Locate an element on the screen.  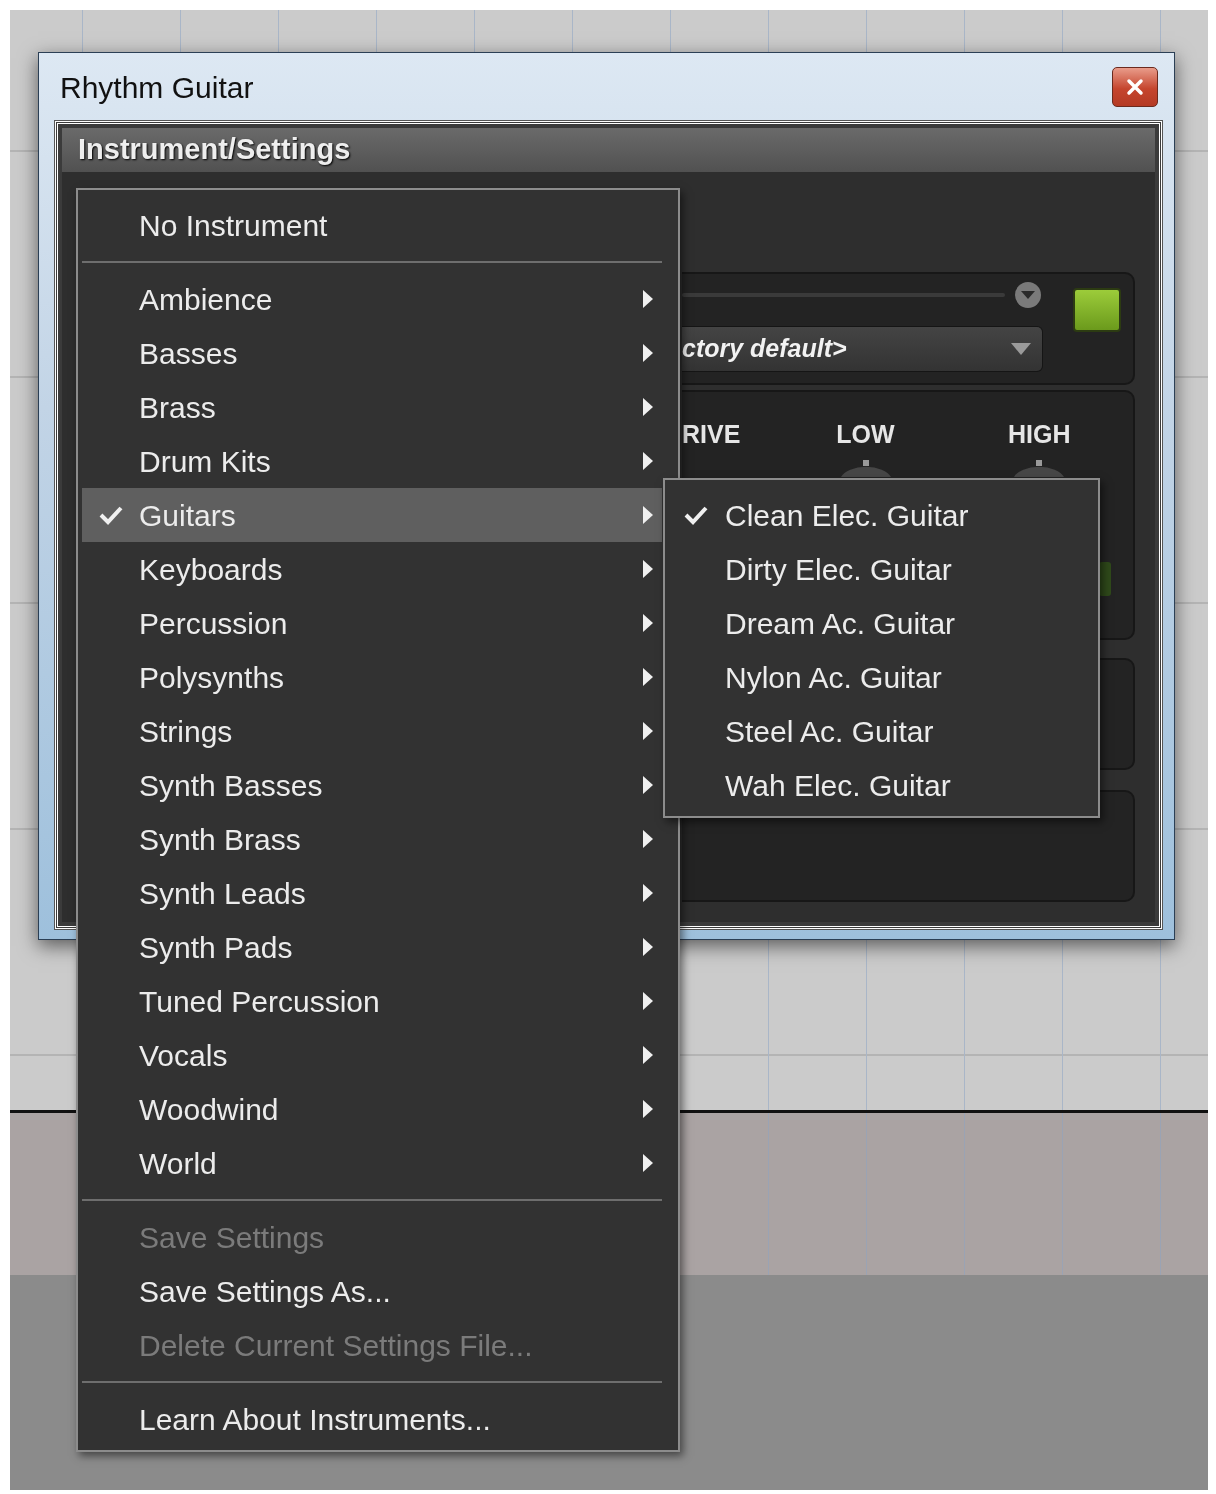
knob-label: HIGH is located at coordinates (1039, 434).